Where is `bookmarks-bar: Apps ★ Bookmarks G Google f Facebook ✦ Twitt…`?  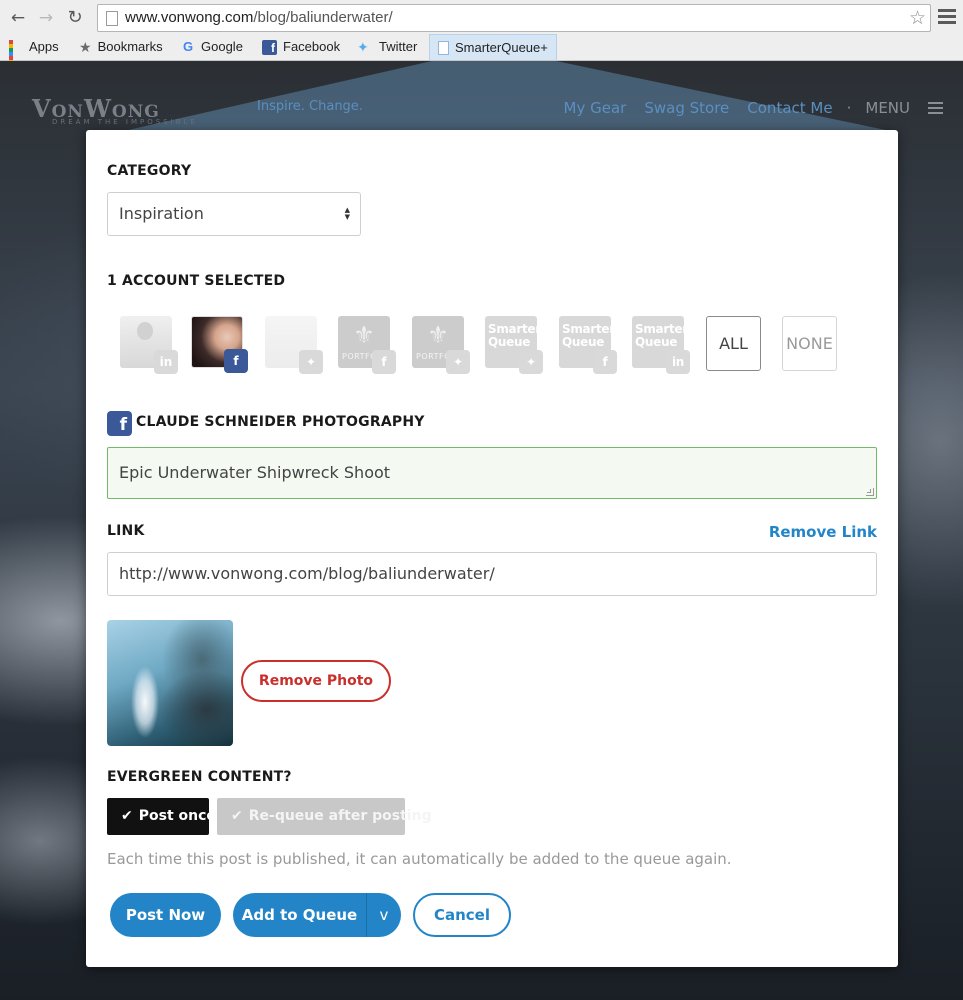 bookmarks-bar: Apps ★ Bookmarks G Google f Facebook ✦ Twitt… is located at coordinates (481, 55).